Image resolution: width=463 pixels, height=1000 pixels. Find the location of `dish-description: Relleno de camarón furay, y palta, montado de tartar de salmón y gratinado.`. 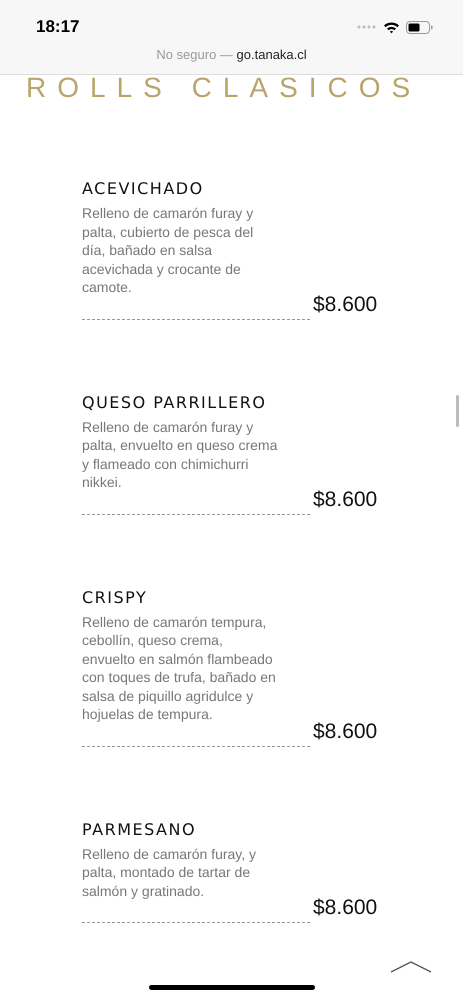

dish-description: Relleno de camarón furay, y palta, montado de tartar de salmón y gratinado. is located at coordinates (170, 872).